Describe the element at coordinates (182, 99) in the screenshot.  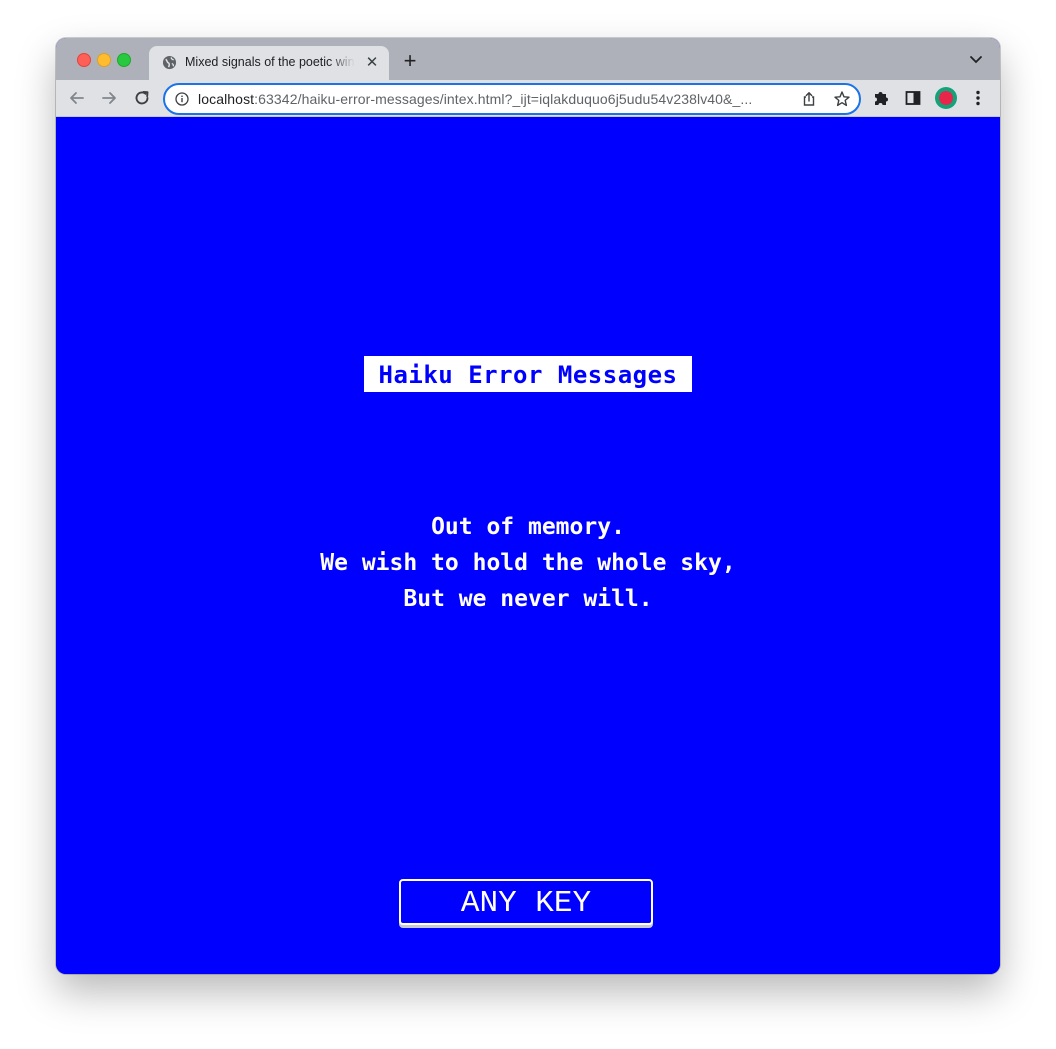
I see `info-icon` at that location.